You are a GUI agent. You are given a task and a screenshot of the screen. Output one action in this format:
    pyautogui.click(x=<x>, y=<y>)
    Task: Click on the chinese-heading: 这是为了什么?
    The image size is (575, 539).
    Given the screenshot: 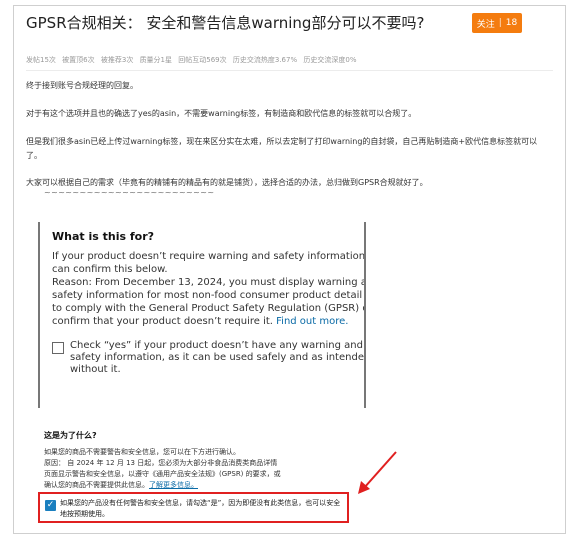 What is the action you would take?
    pyautogui.click(x=70, y=435)
    